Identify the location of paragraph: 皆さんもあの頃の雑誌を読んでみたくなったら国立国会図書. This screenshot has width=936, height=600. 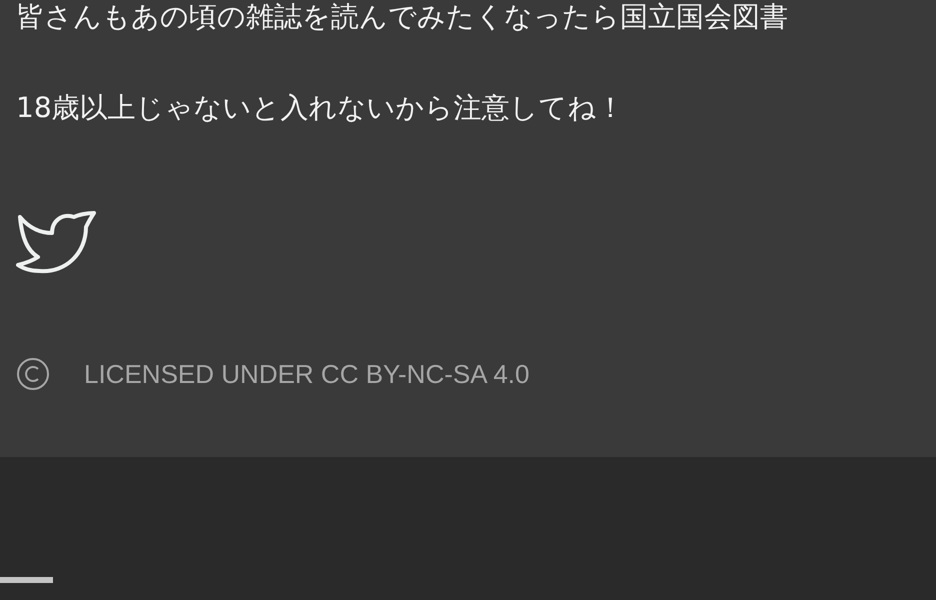
(402, 17).